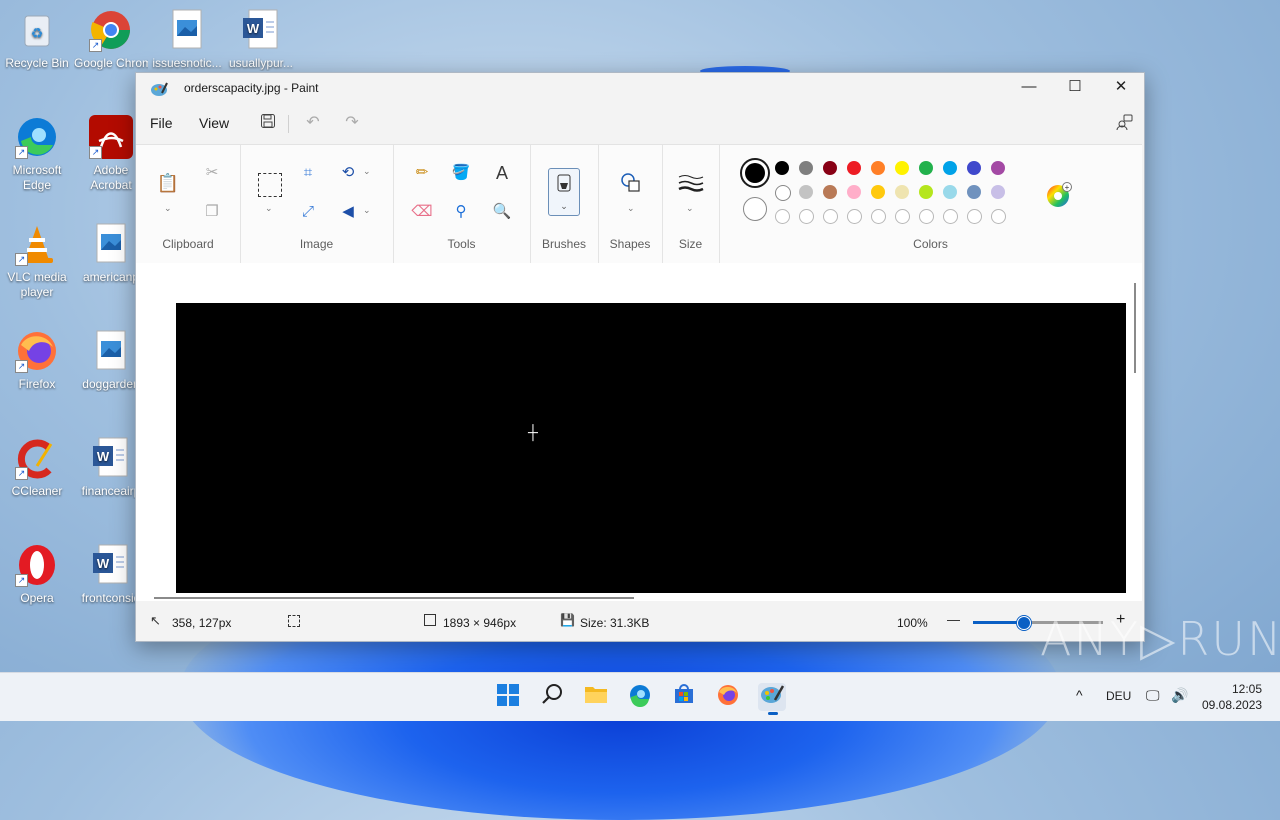 Image resolution: width=1280 pixels, height=820 pixels. I want to click on paint-taskbar-icon, so click(772, 699).